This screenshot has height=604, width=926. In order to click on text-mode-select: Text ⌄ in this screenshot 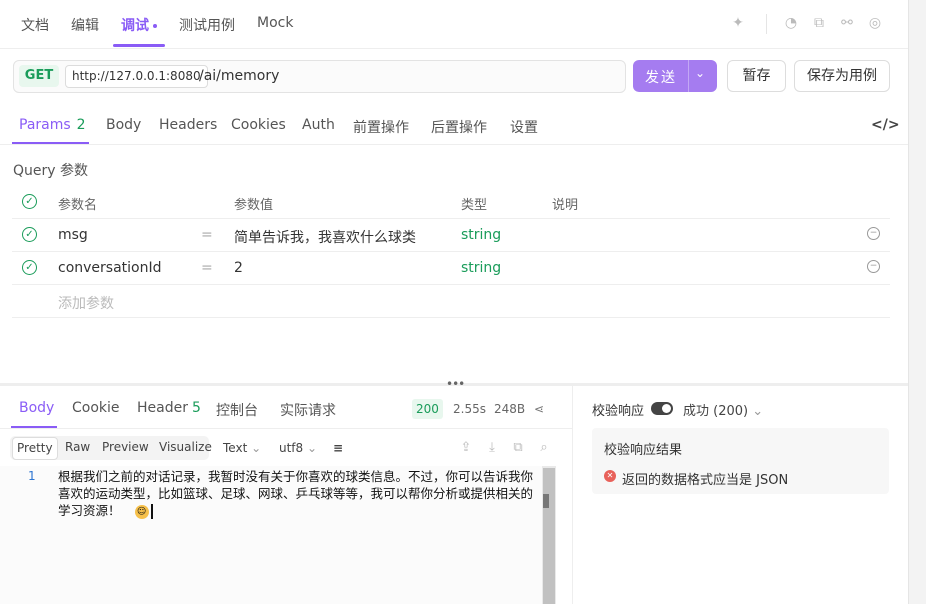, I will do `click(242, 448)`.